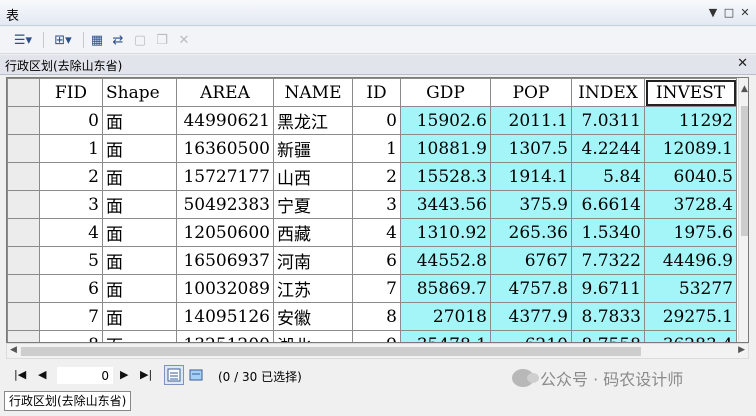  What do you see at coordinates (23, 40) in the screenshot?
I see `table-options-icon: ☰▾` at bounding box center [23, 40].